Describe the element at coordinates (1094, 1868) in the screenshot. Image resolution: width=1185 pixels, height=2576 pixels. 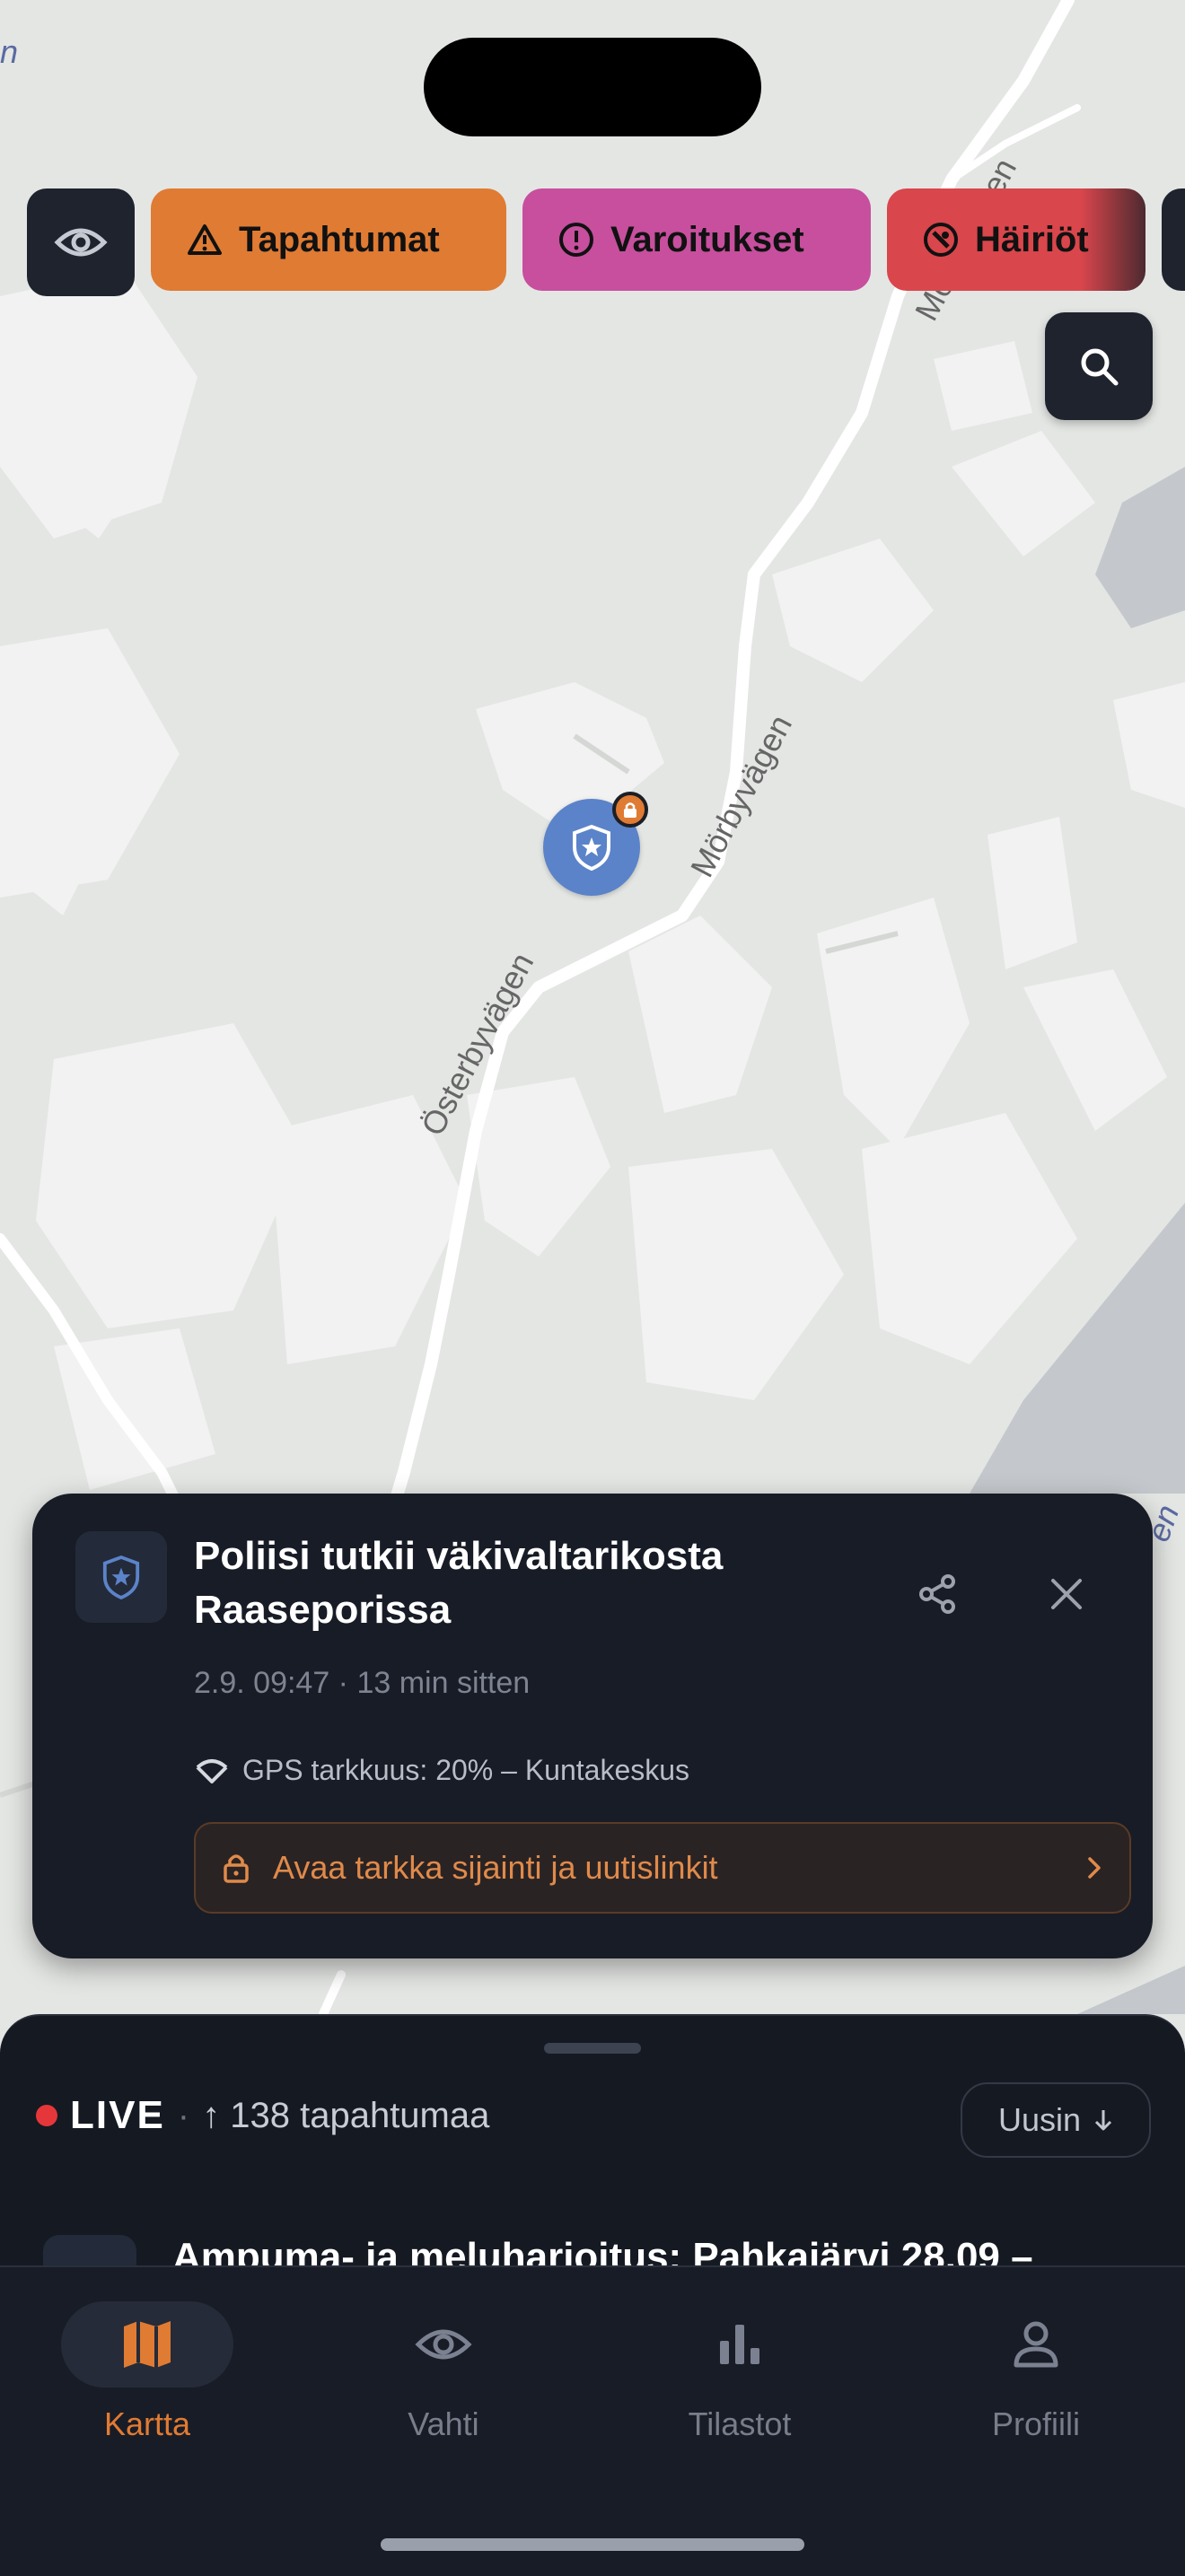
I see `chevron-right-icon` at that location.